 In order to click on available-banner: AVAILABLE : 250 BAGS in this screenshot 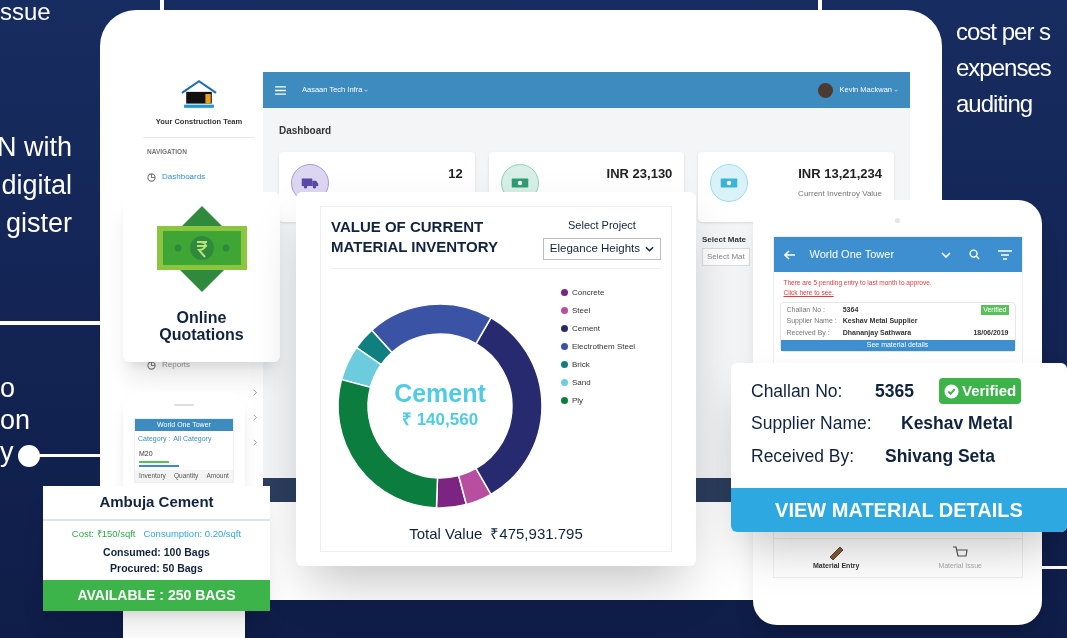, I will do `click(156, 595)`.